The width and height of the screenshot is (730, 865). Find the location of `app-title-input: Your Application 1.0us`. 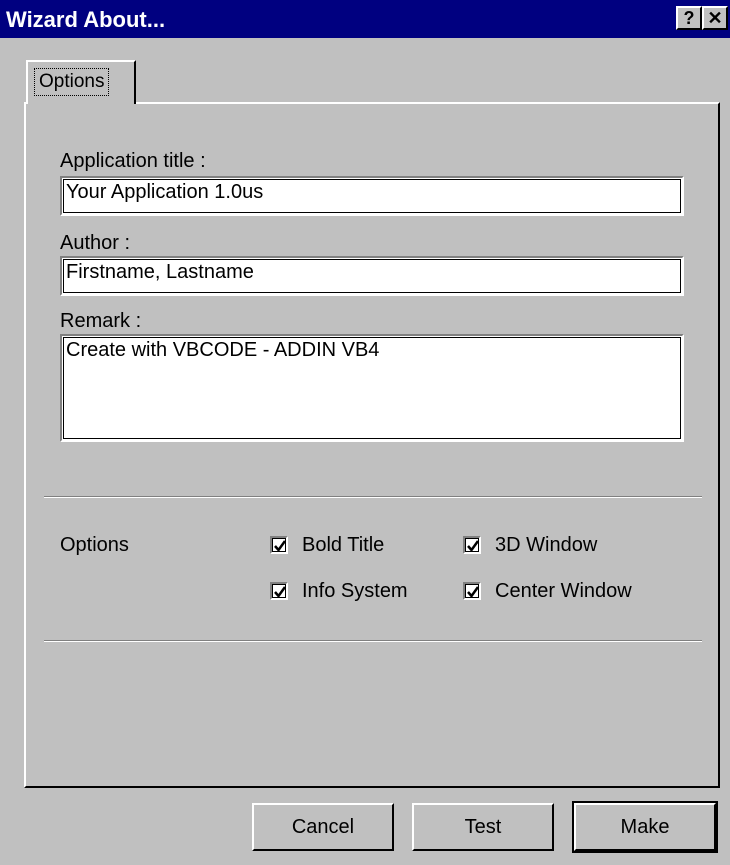

app-title-input: Your Application 1.0us is located at coordinates (372, 196).